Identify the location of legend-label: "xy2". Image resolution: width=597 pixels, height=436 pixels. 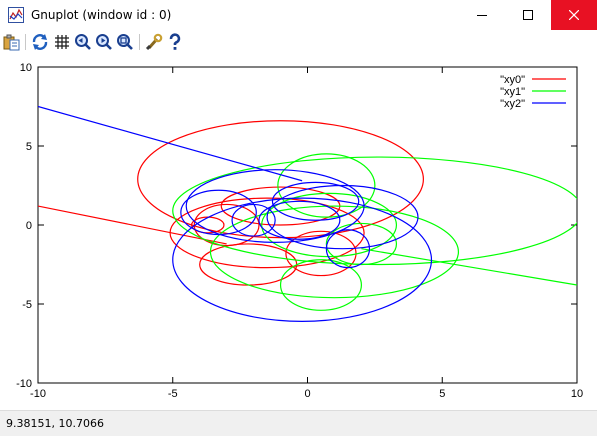
(512, 104).